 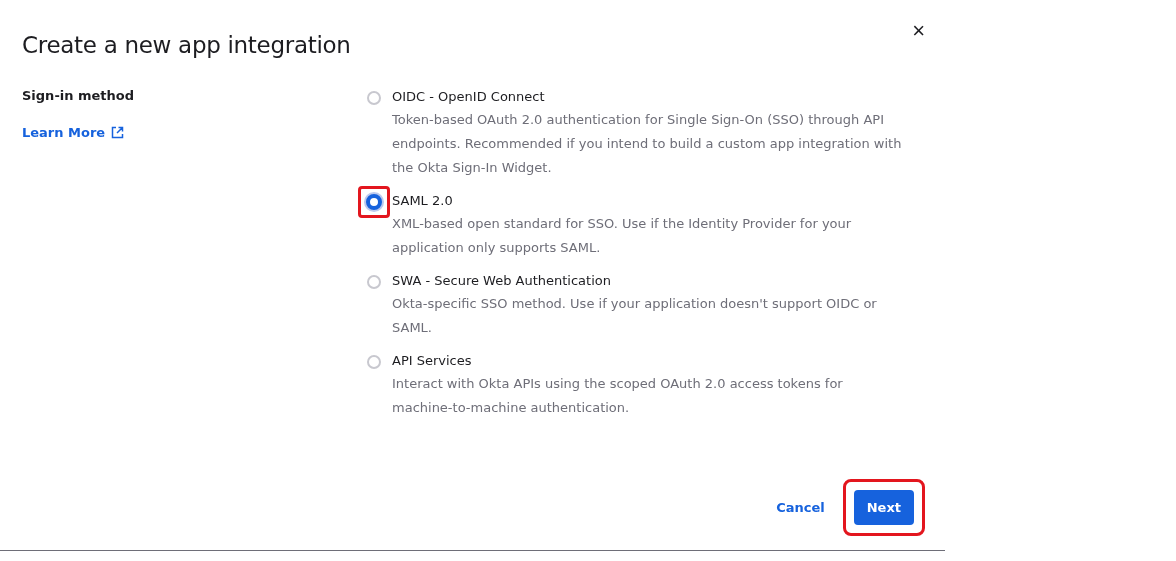 I want to click on cancel-button: Cancel, so click(x=800, y=507).